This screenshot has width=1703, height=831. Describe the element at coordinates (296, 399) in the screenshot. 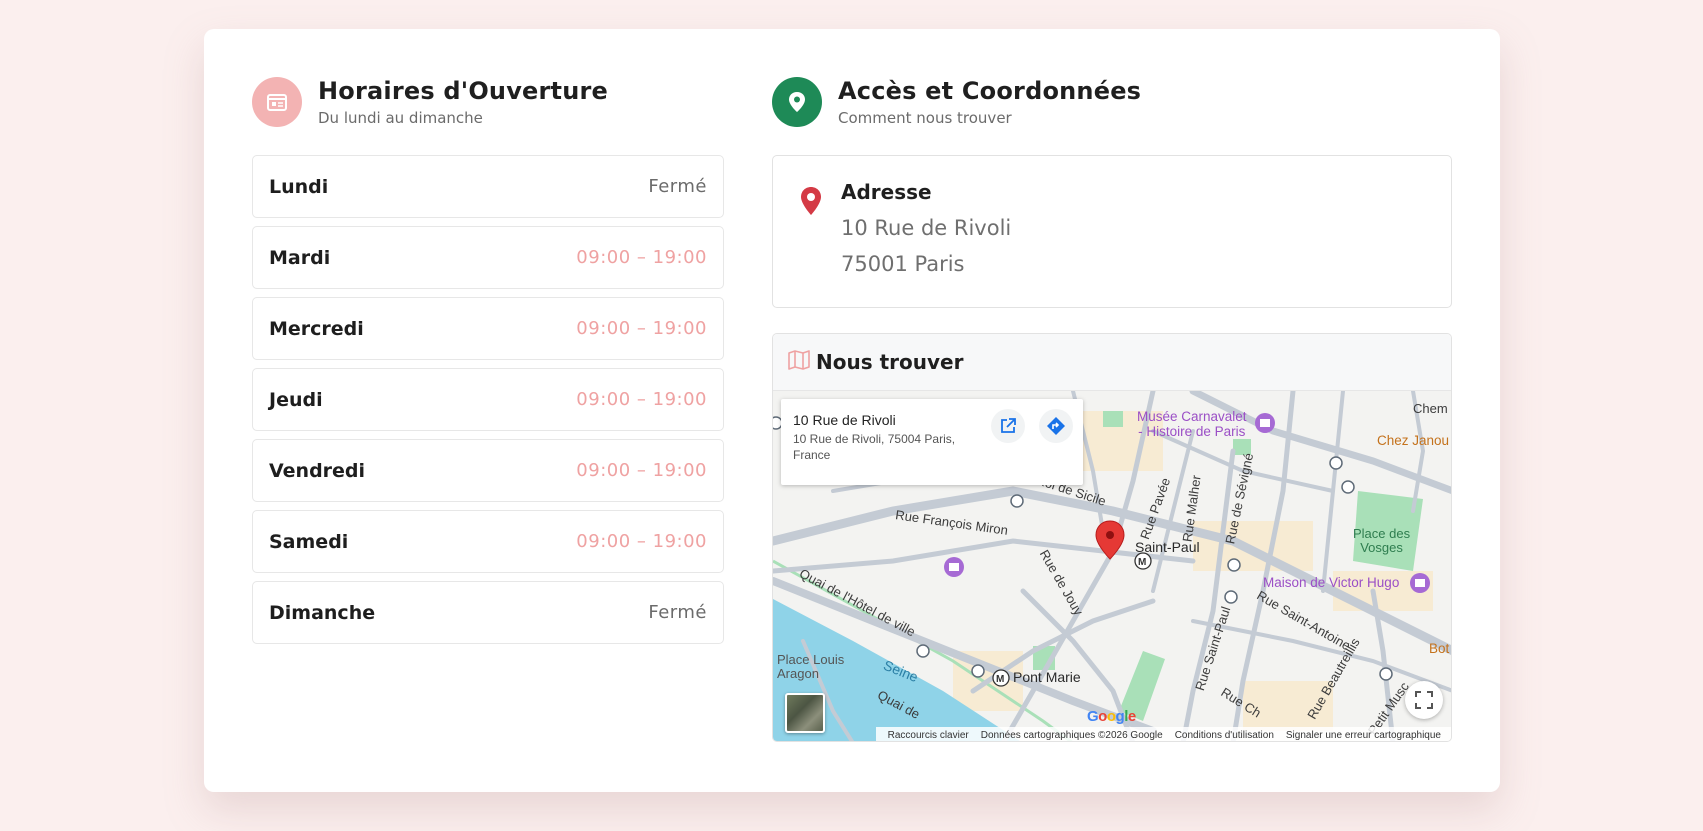

I see `day-name: Jeudi` at that location.